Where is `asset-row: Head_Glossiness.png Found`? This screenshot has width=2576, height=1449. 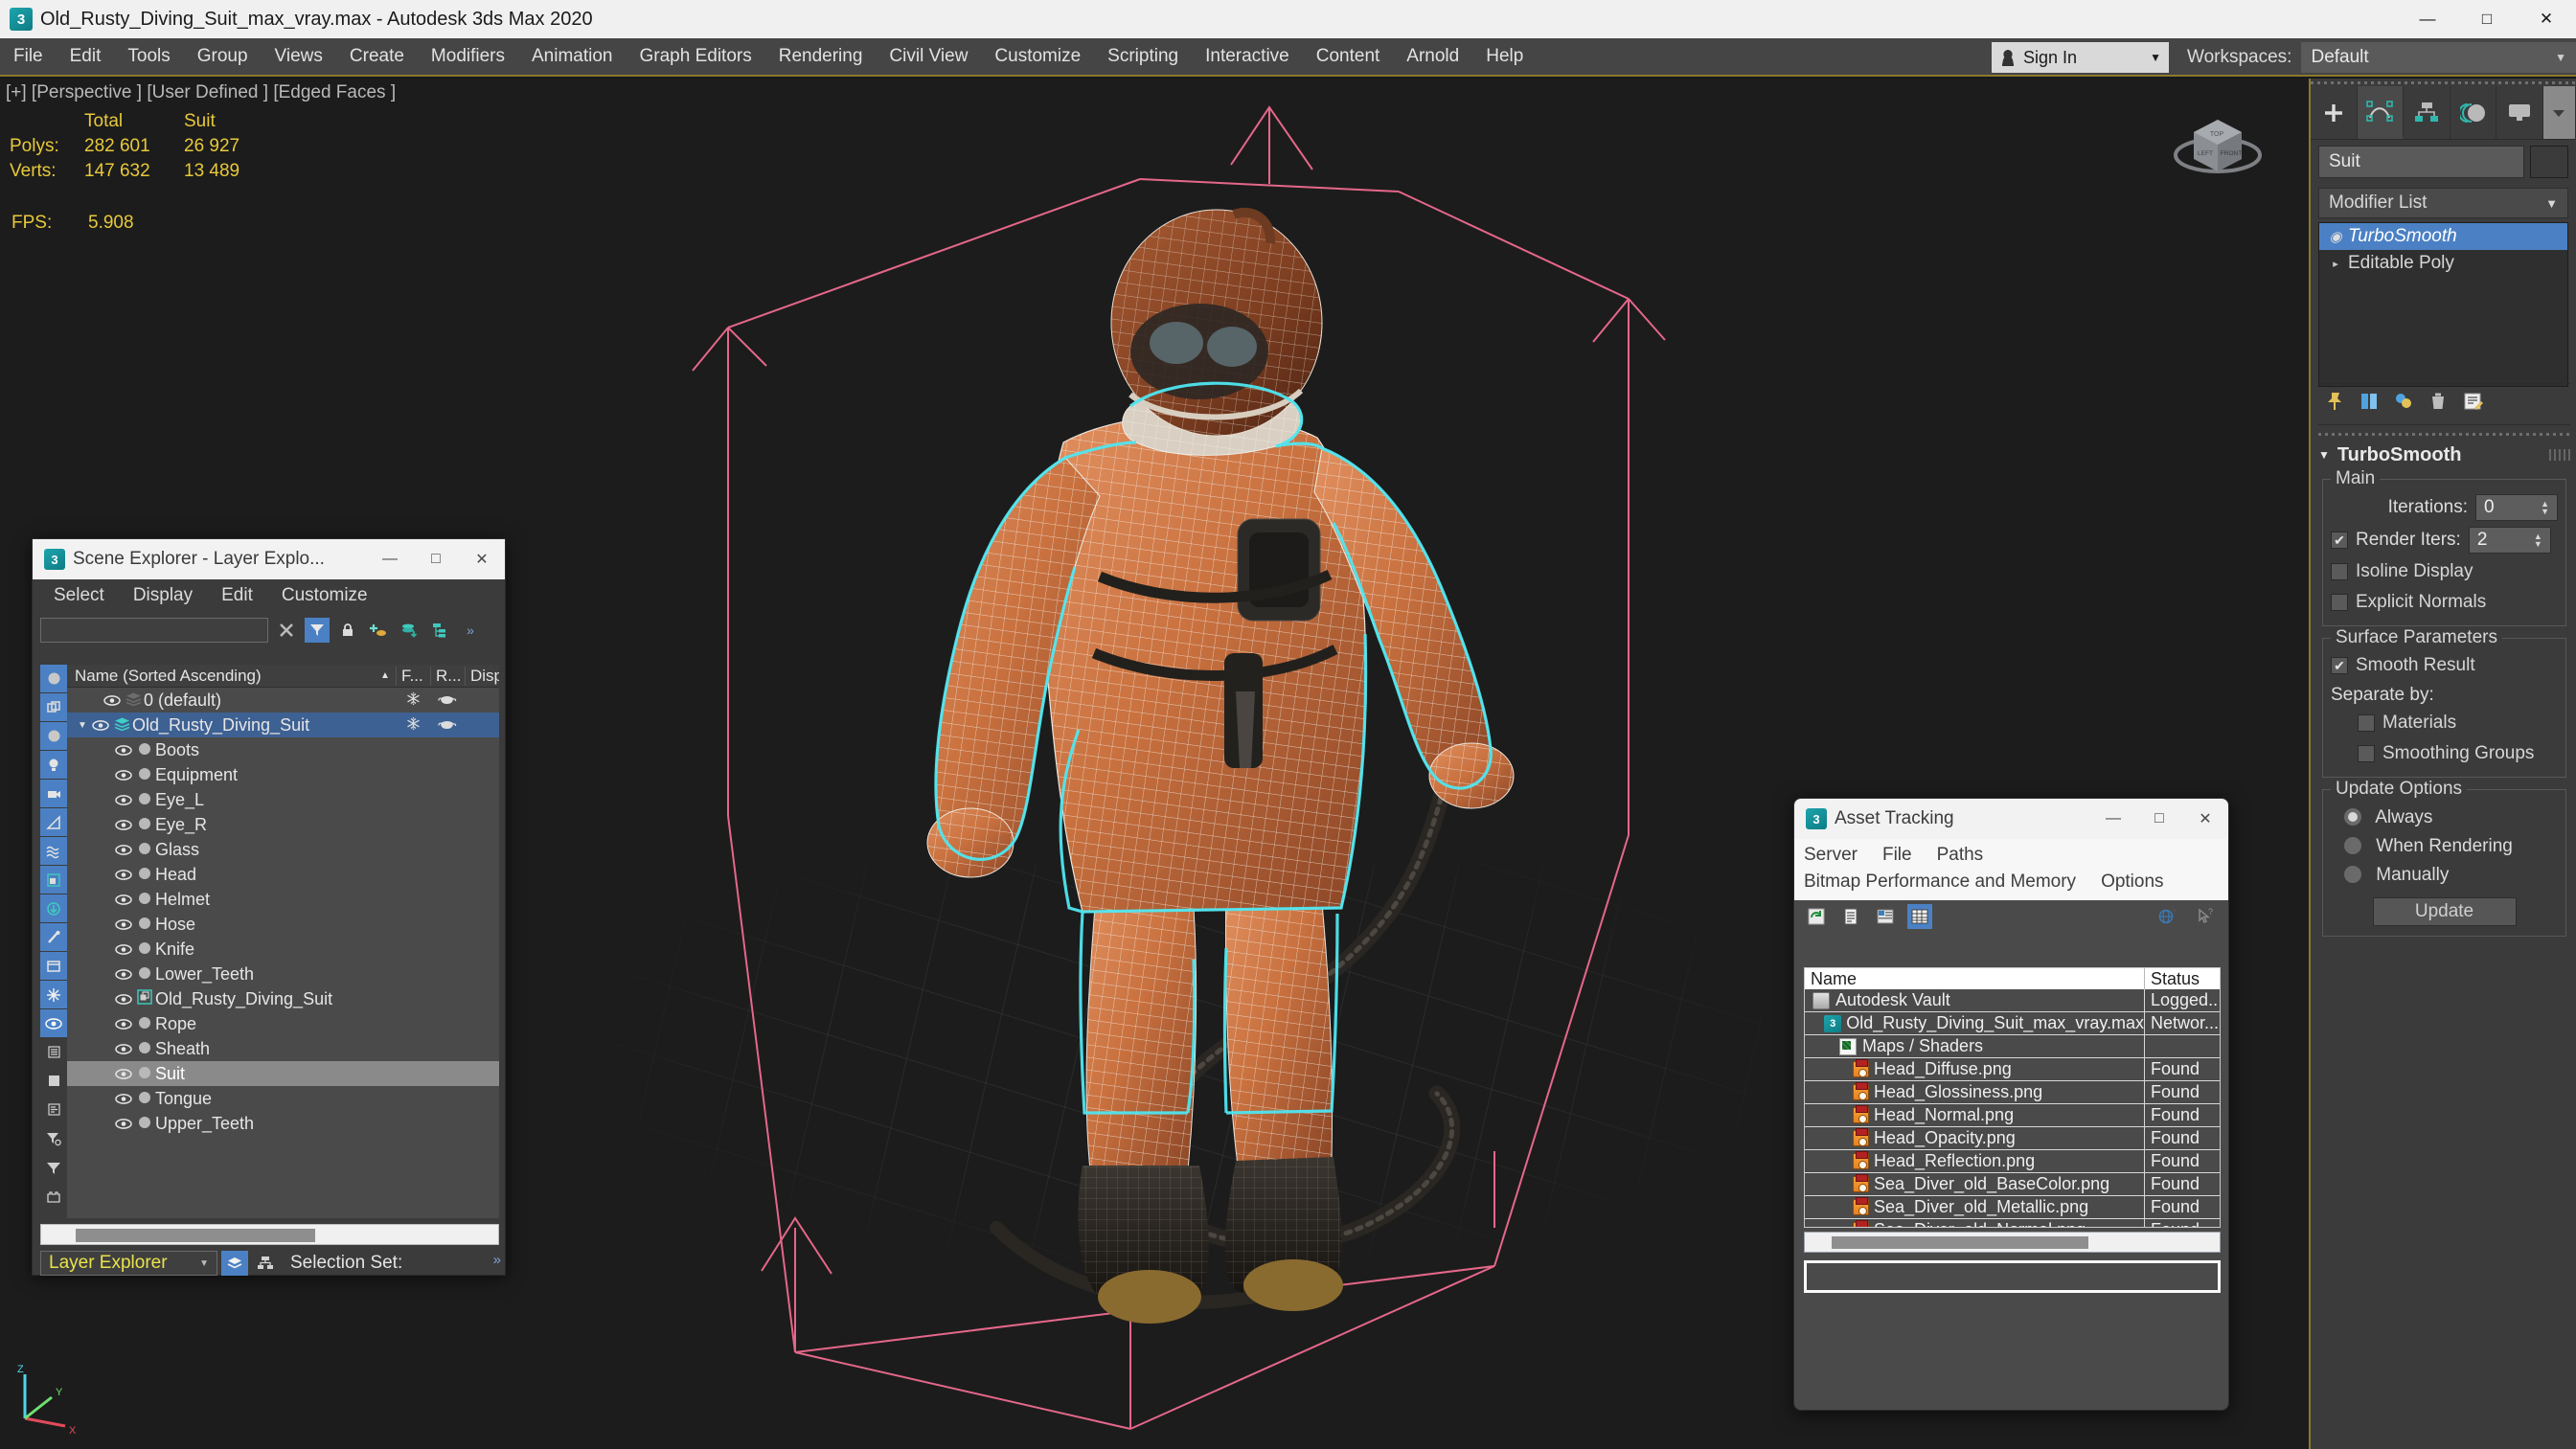
asset-row: Head_Glossiness.png Found is located at coordinates (2012, 1092).